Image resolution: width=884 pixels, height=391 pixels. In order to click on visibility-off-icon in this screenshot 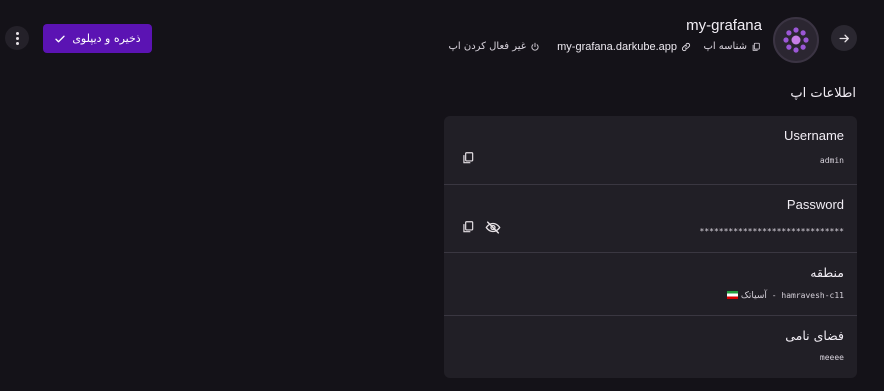, I will do `click(493, 227)`.